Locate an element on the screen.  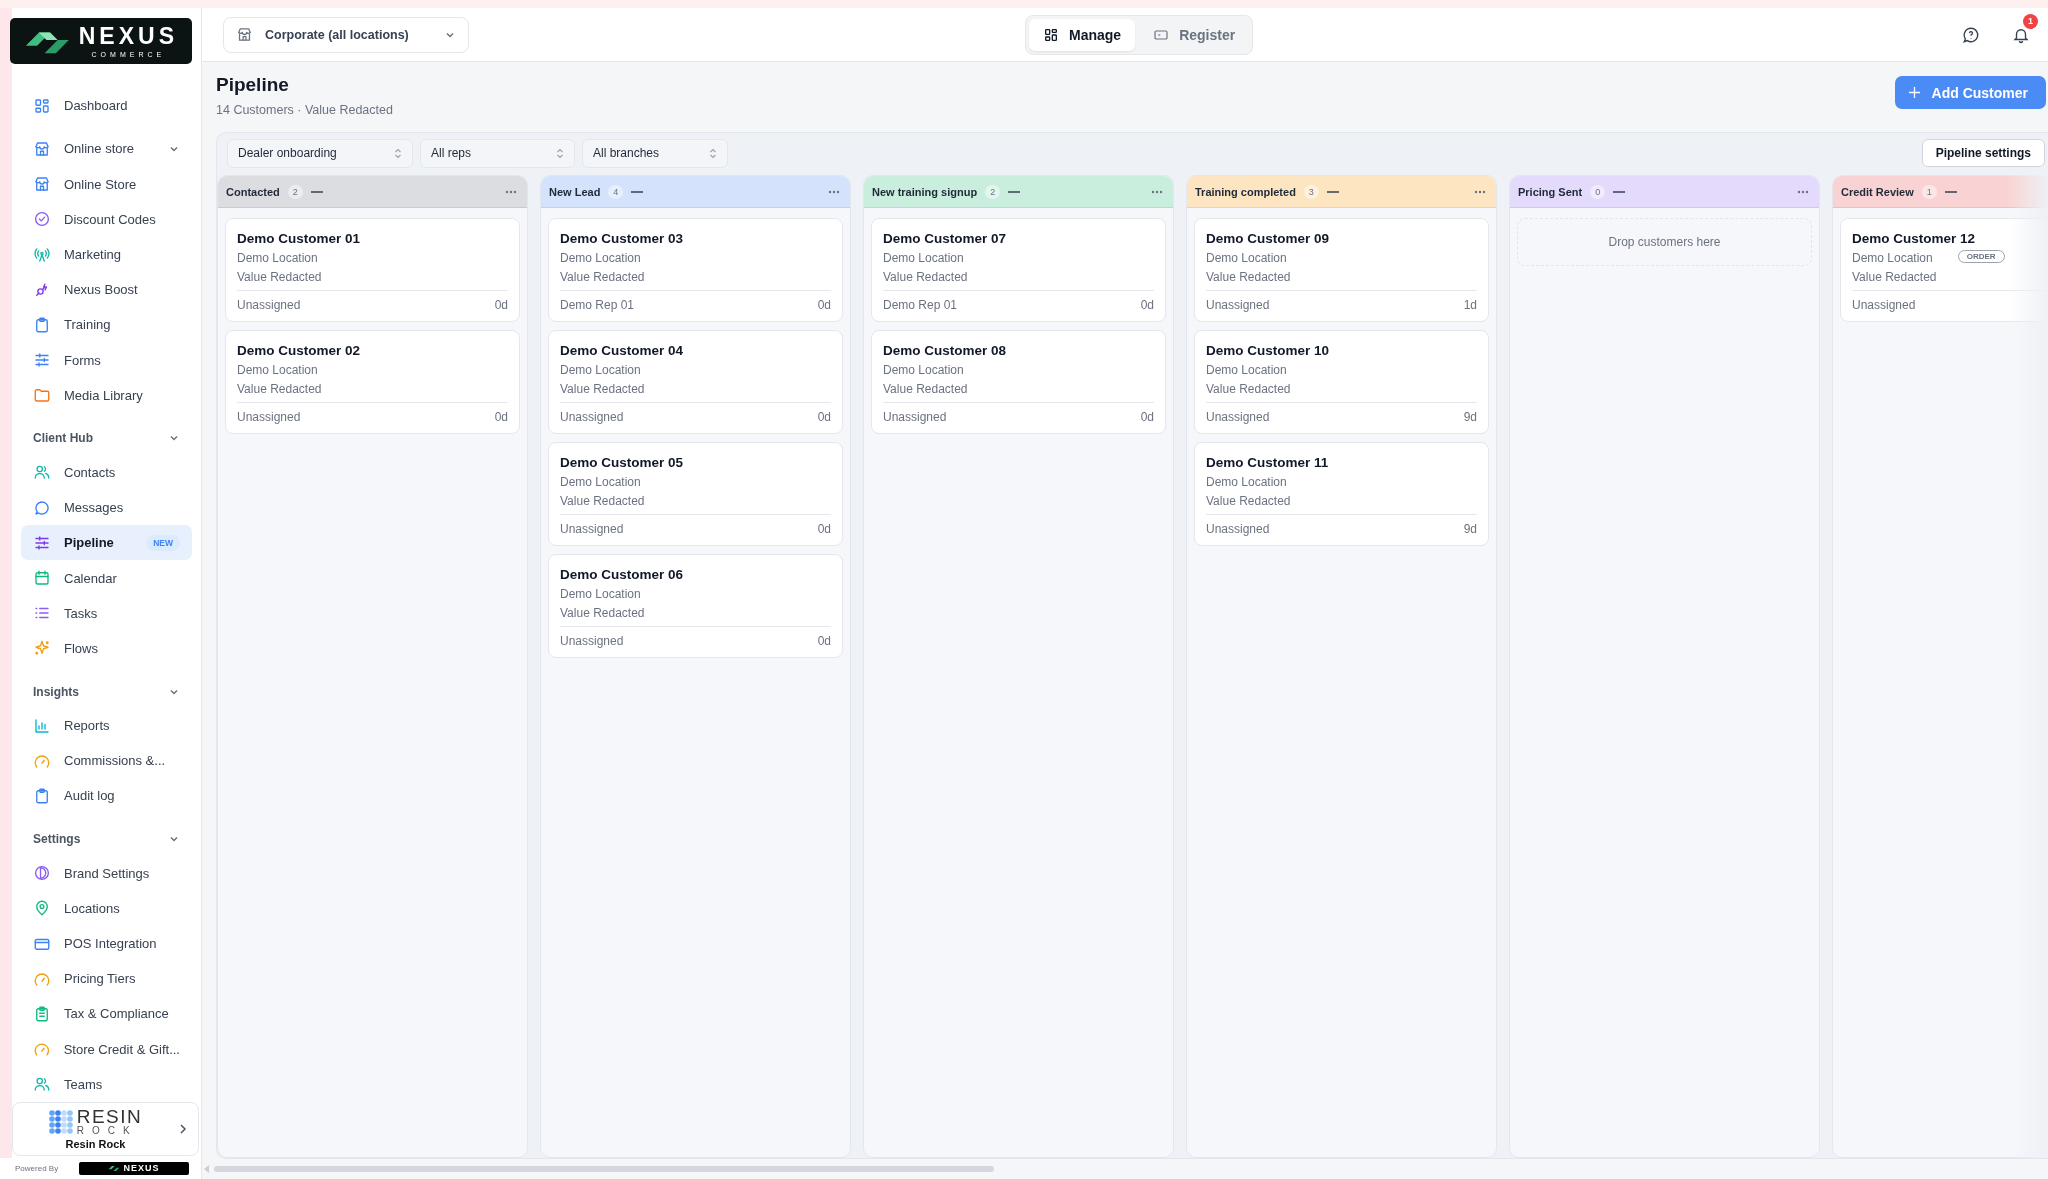
sidebar-item: Nexus Boost is located at coordinates (106, 290).